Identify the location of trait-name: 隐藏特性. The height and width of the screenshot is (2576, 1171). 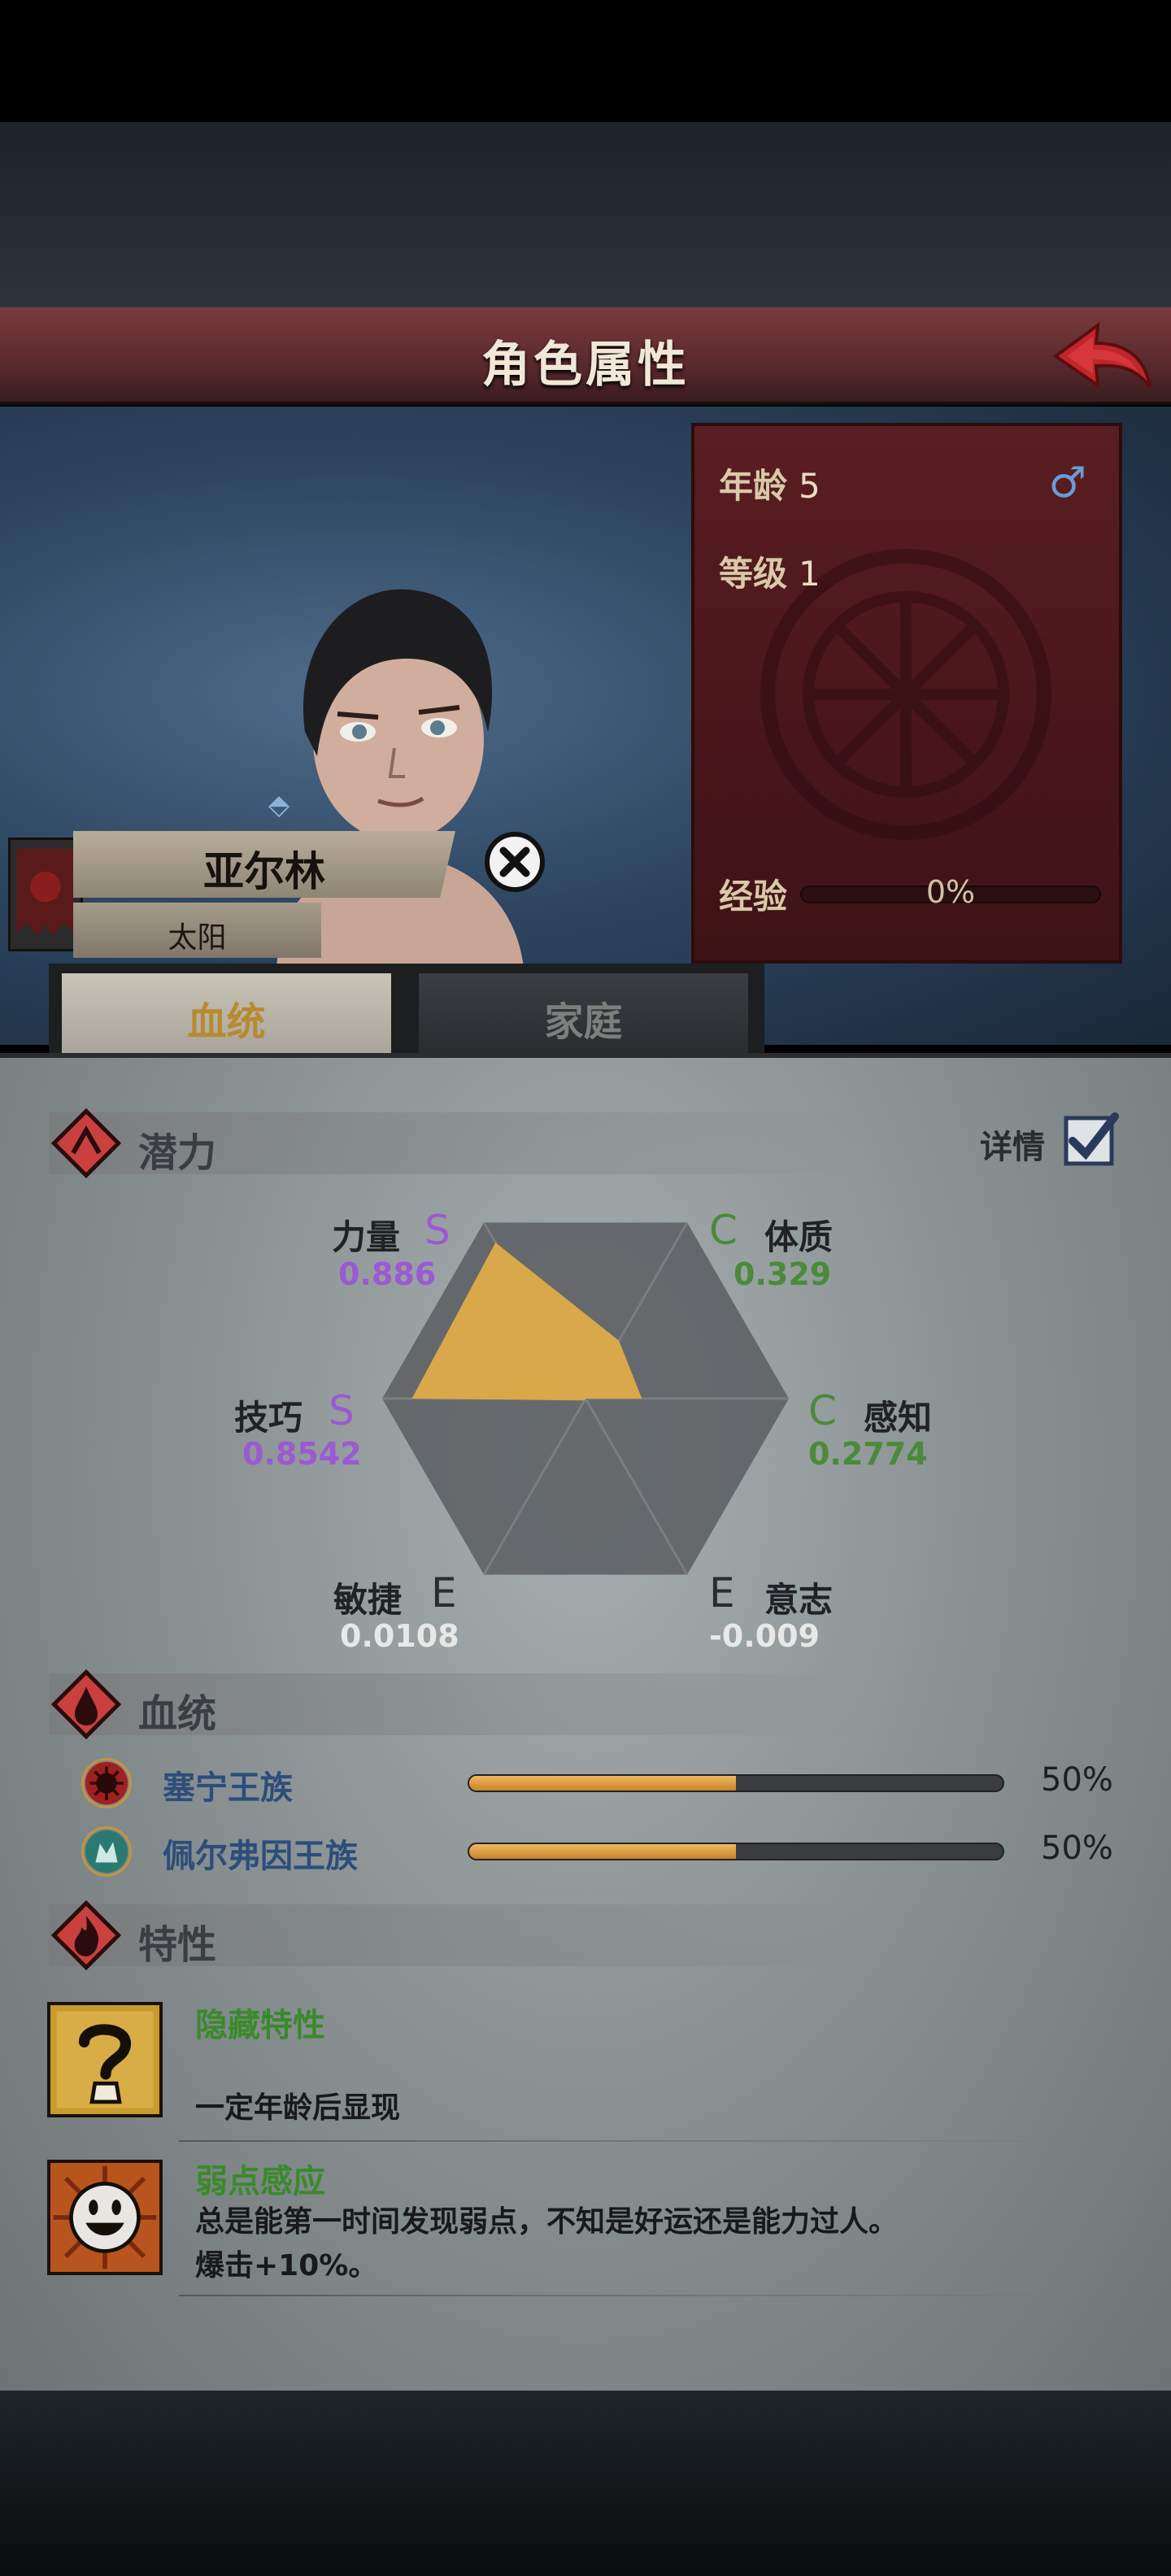
(260, 2025).